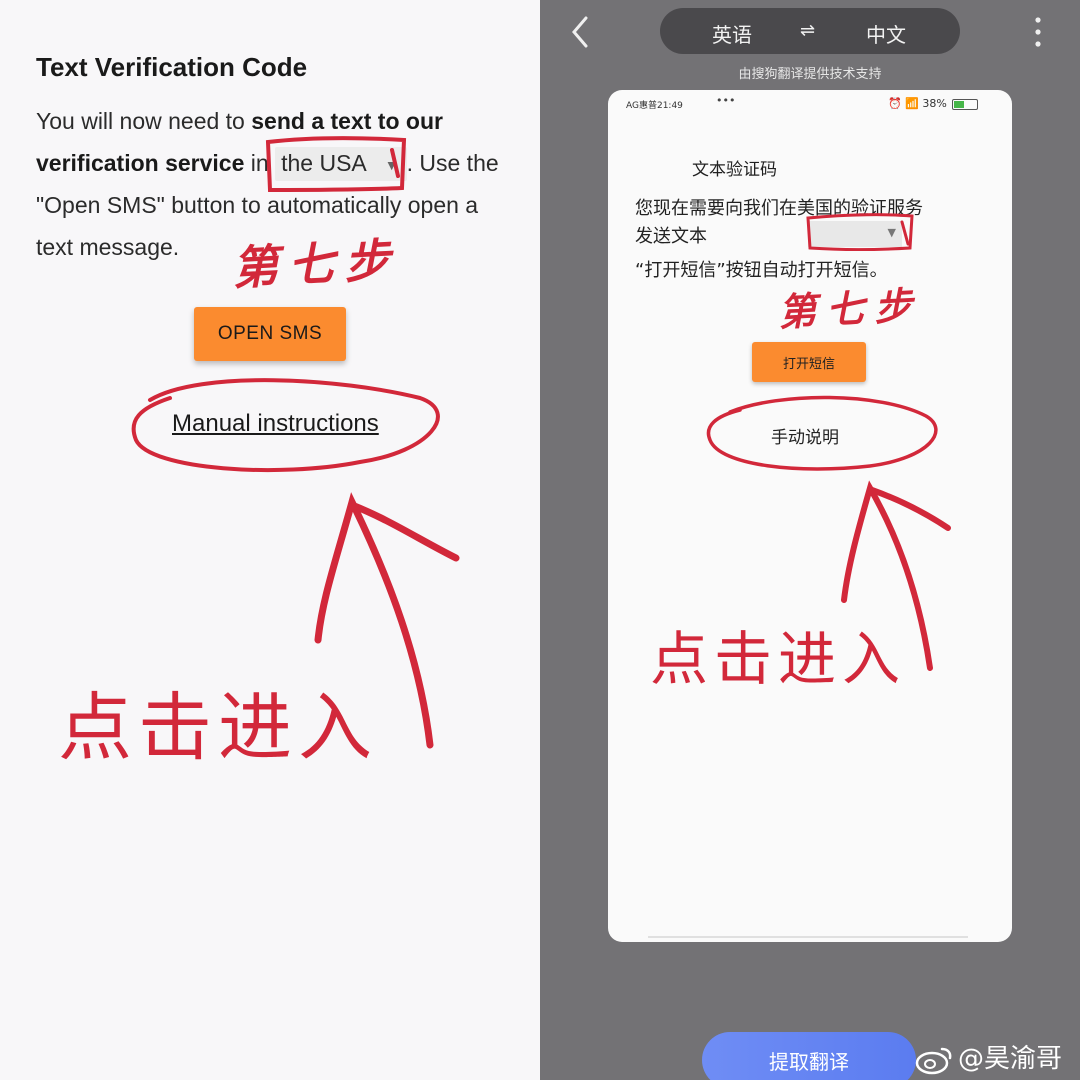 The height and width of the screenshot is (1080, 1080). What do you see at coordinates (260, 163) in the screenshot?
I see `instruction-text-2: in` at bounding box center [260, 163].